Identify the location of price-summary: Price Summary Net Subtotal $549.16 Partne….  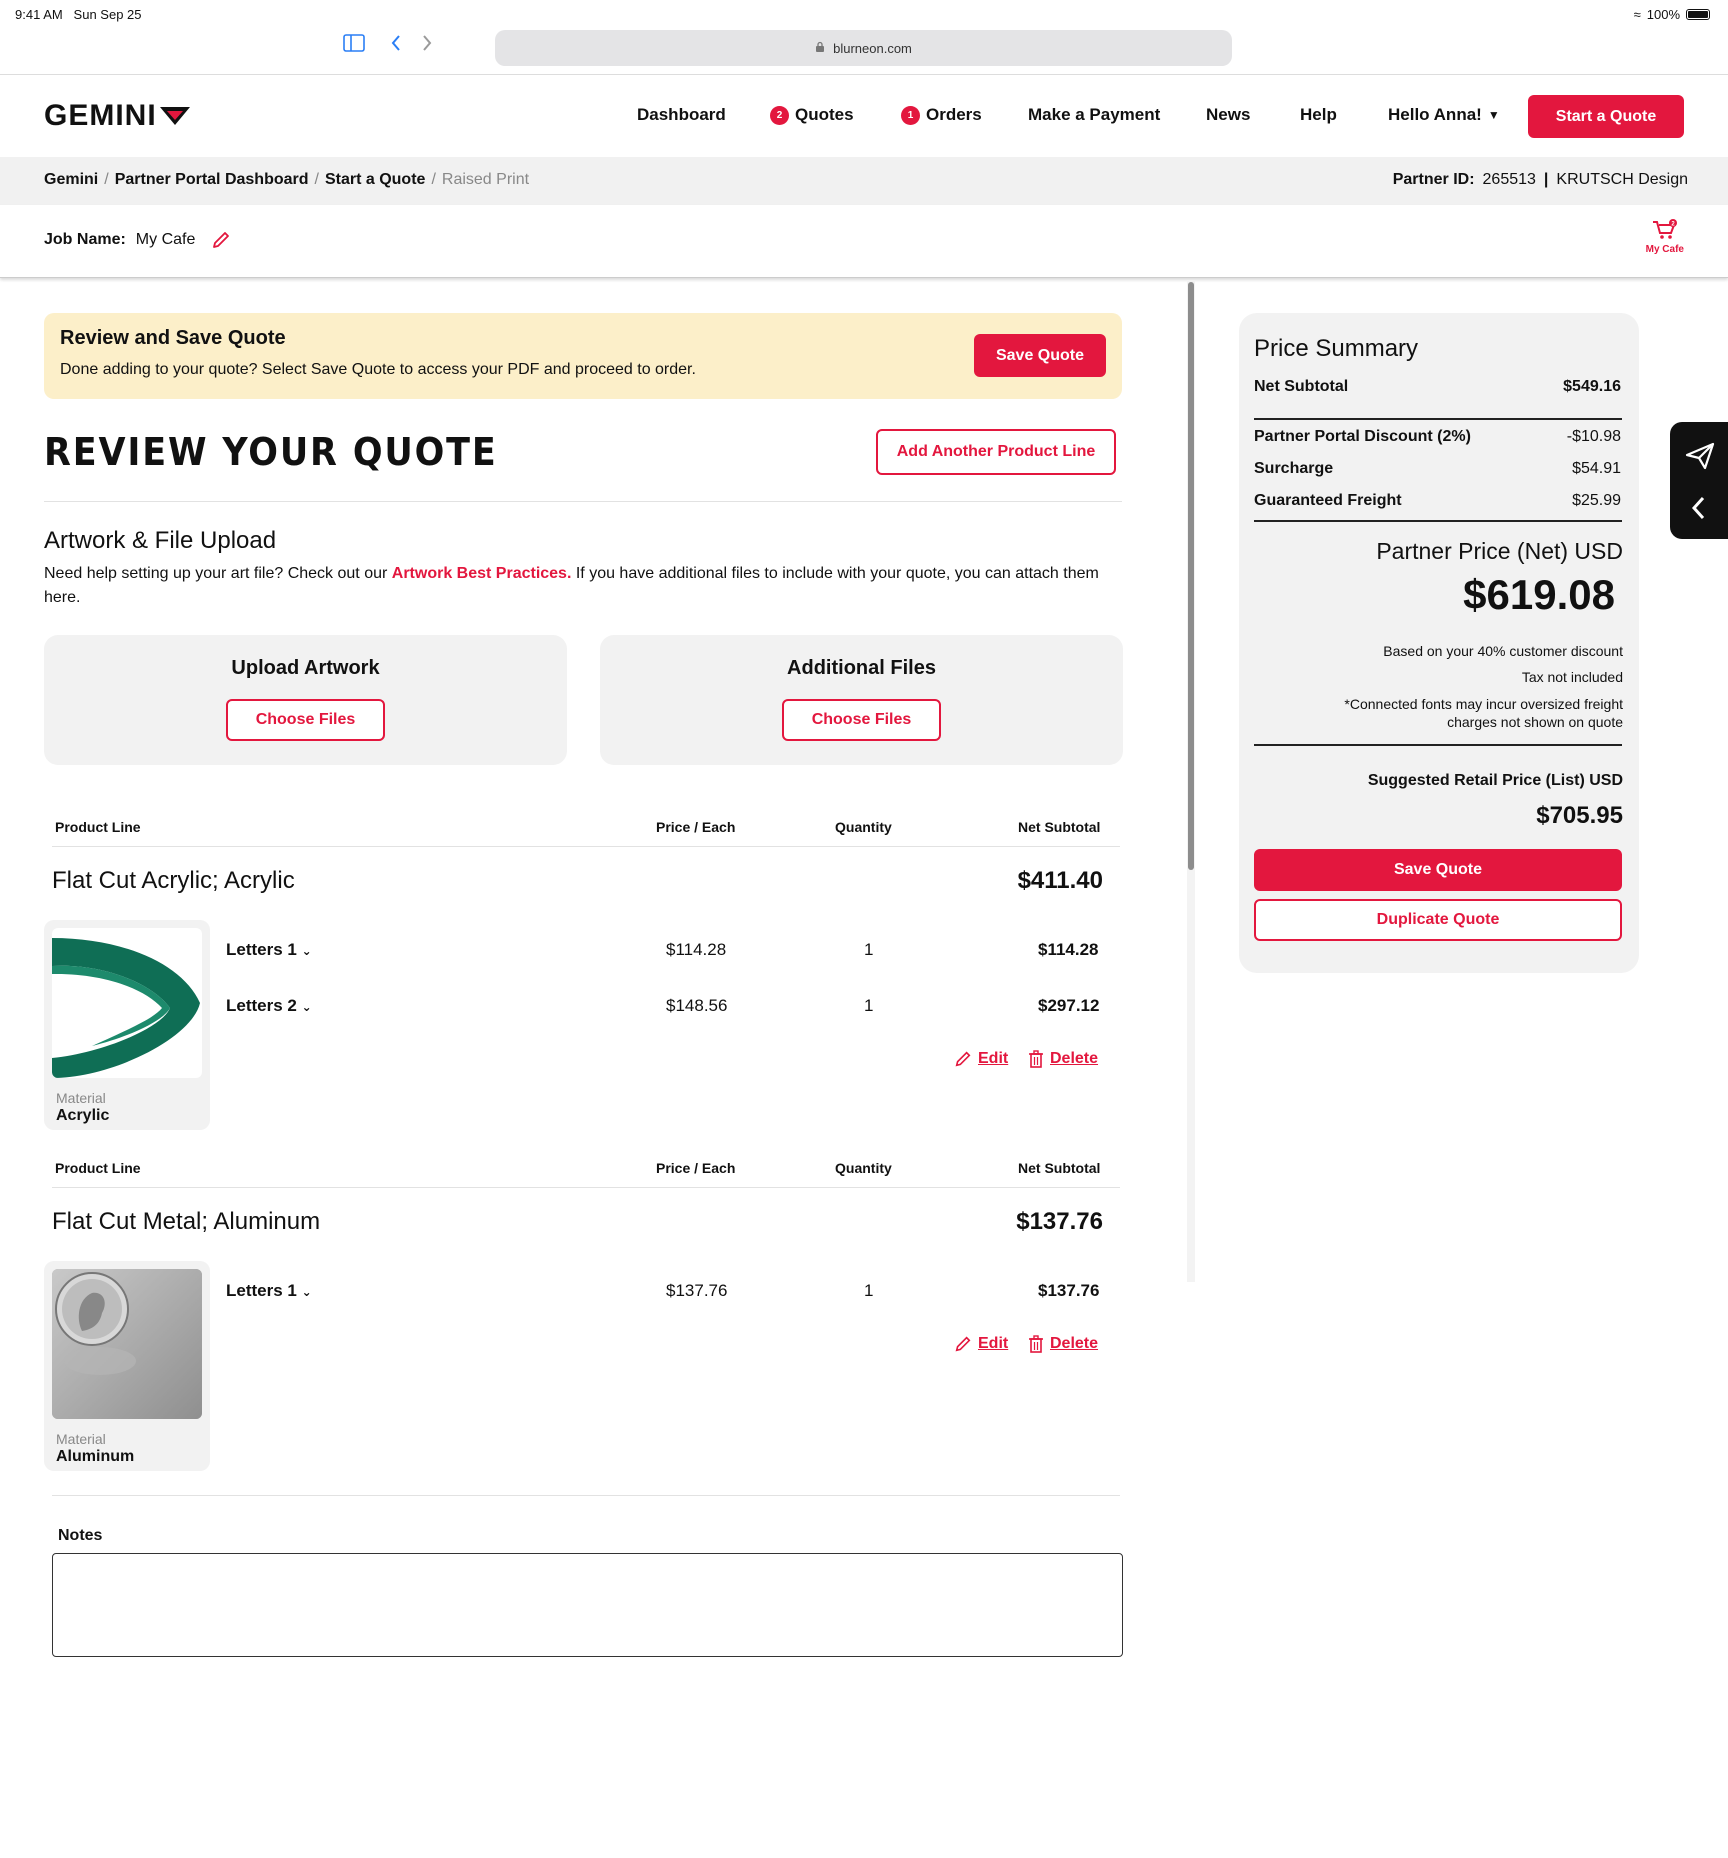
(1439, 643).